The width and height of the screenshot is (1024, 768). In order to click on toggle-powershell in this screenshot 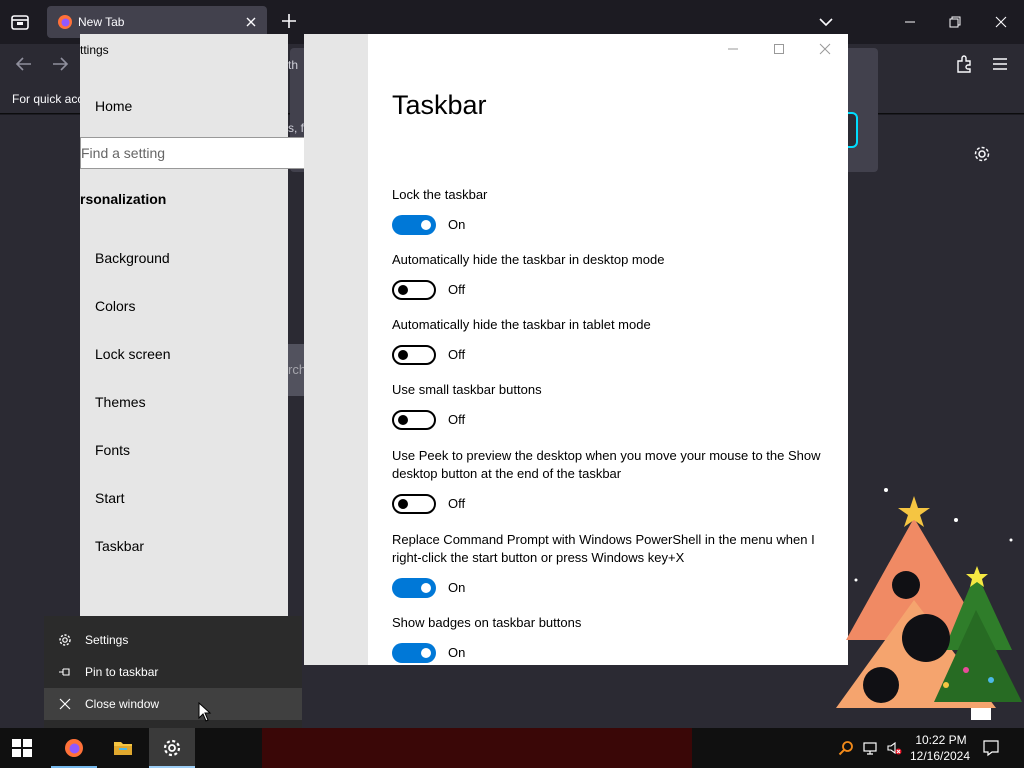, I will do `click(414, 588)`.